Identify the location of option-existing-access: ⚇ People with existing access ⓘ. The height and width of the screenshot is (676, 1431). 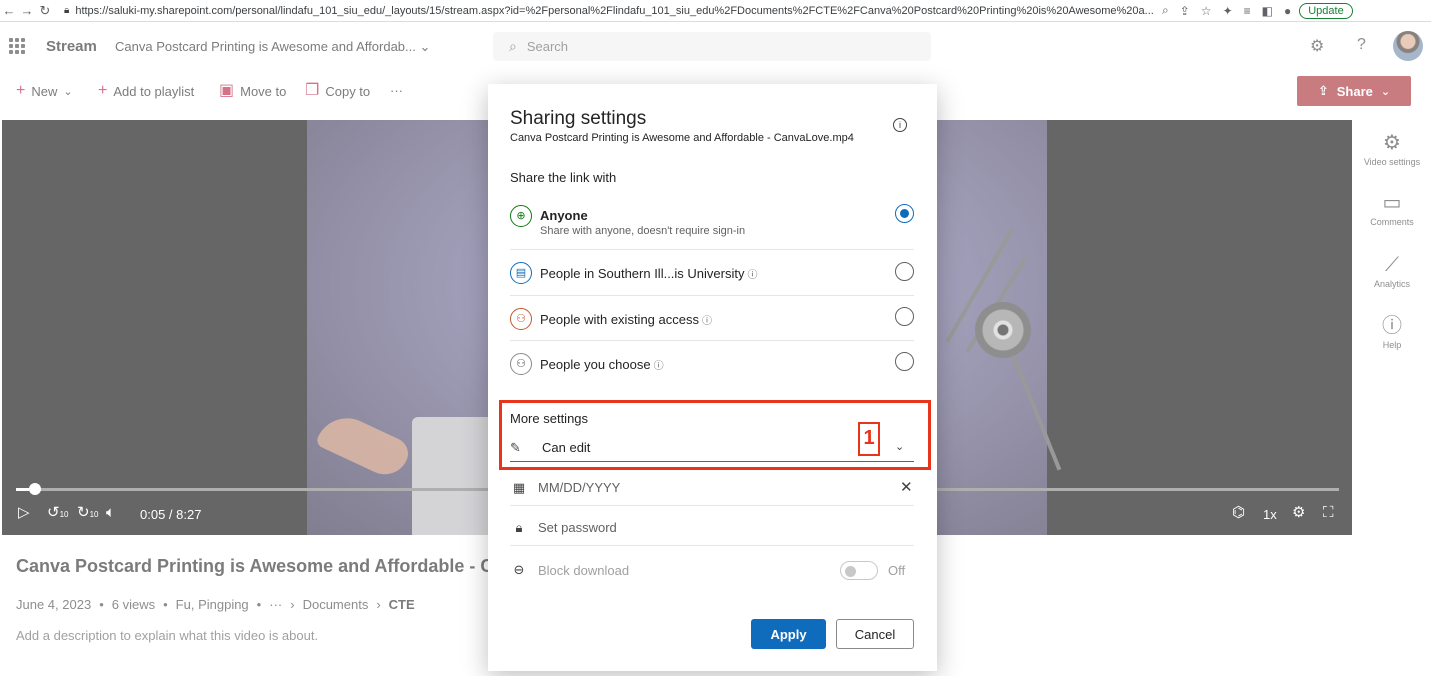
(712, 318).